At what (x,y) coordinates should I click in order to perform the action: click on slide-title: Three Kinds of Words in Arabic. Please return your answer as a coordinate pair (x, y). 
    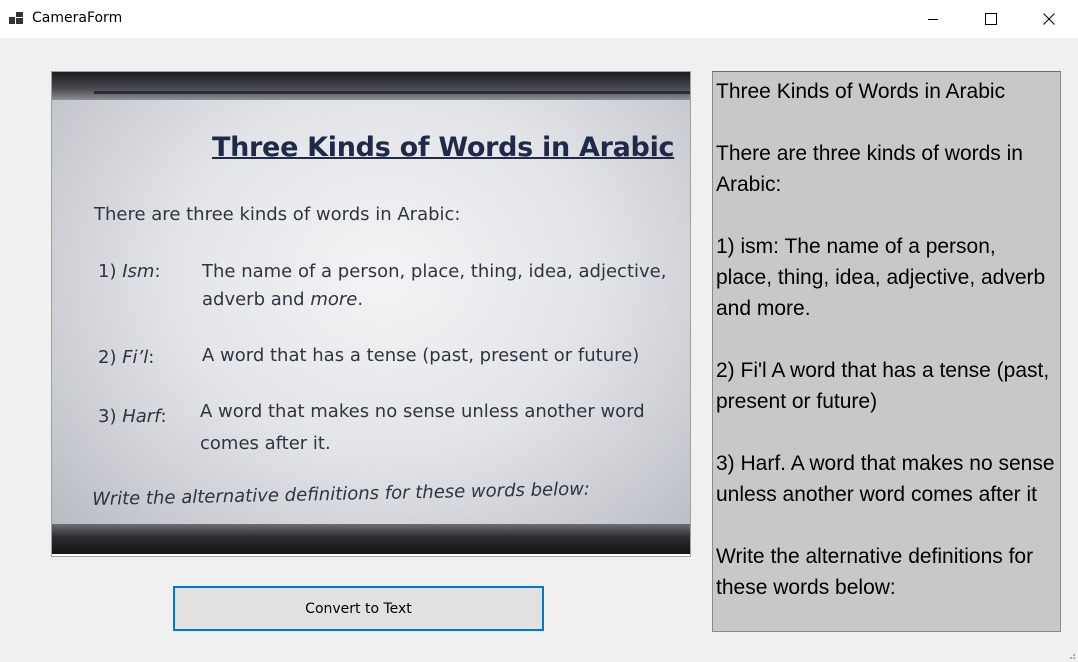
    Looking at the image, I should click on (443, 147).